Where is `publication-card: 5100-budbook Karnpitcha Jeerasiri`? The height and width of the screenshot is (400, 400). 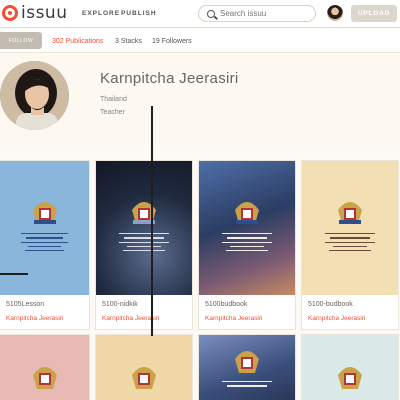
publication-card: 5100-budbook Karnpitcha Jeerasiri is located at coordinates (350, 245).